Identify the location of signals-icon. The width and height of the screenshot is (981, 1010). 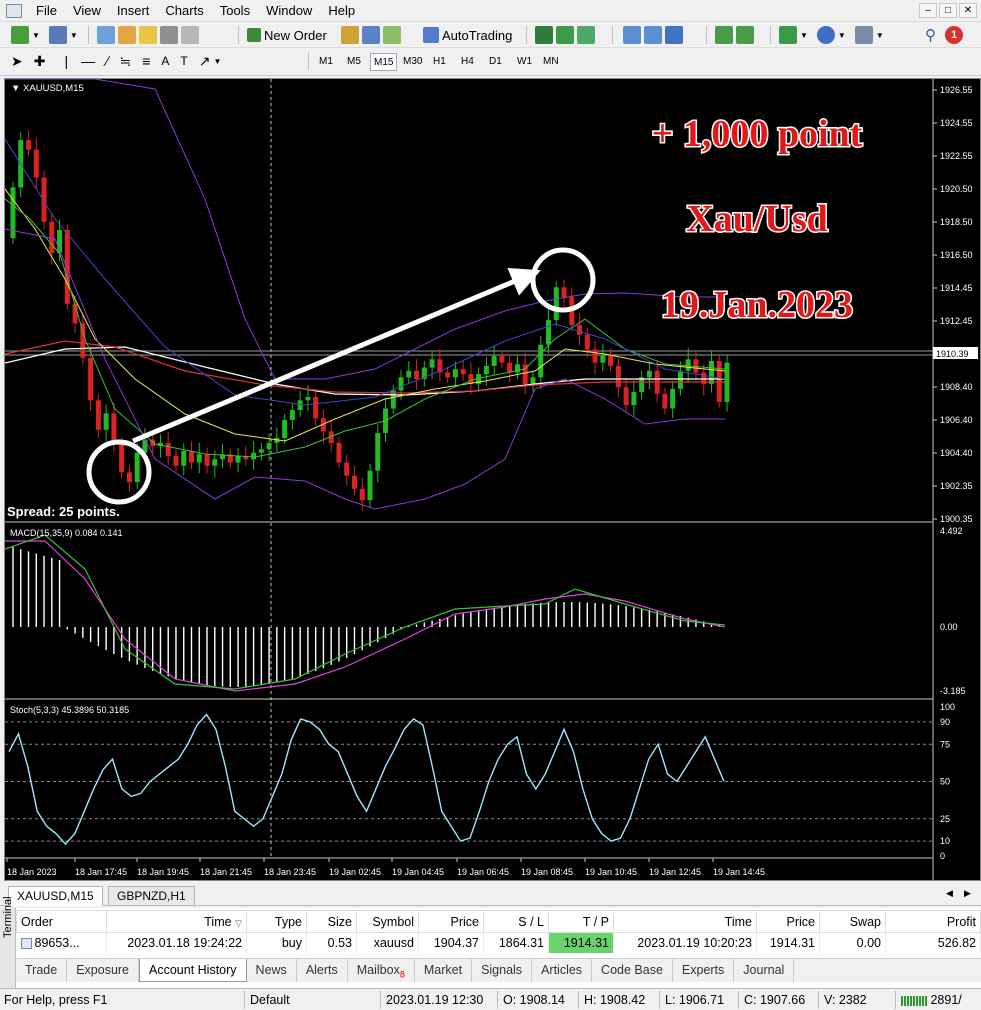
(371, 35).